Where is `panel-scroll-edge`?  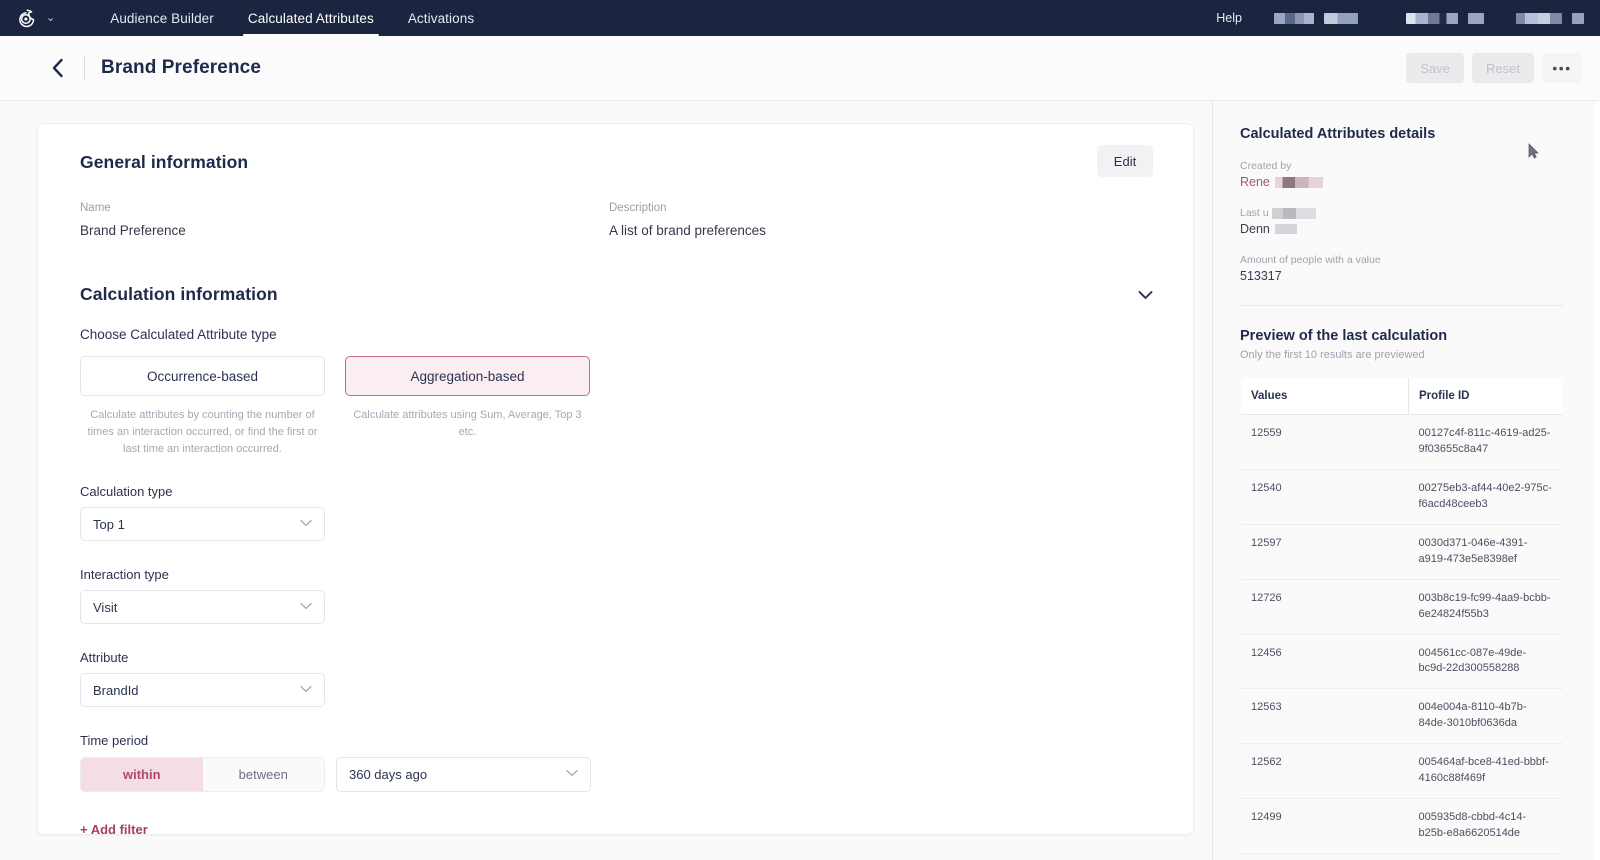
panel-scroll-edge is located at coordinates (1597, 480).